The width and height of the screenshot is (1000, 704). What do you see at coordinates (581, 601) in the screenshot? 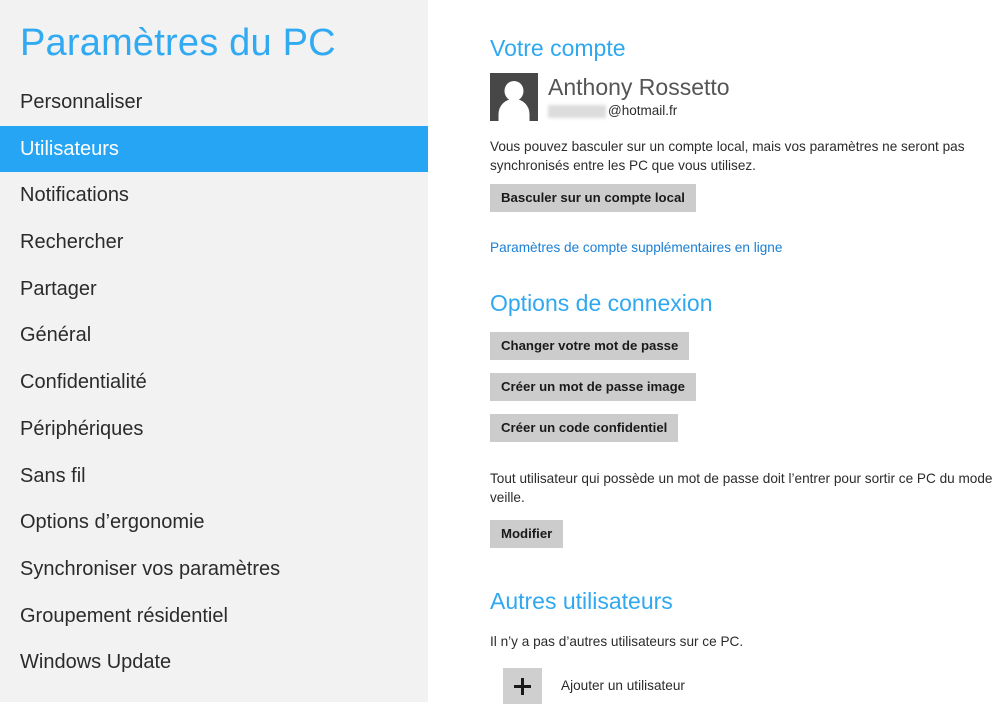
I see `other-users-heading: Autres utilisateurs` at bounding box center [581, 601].